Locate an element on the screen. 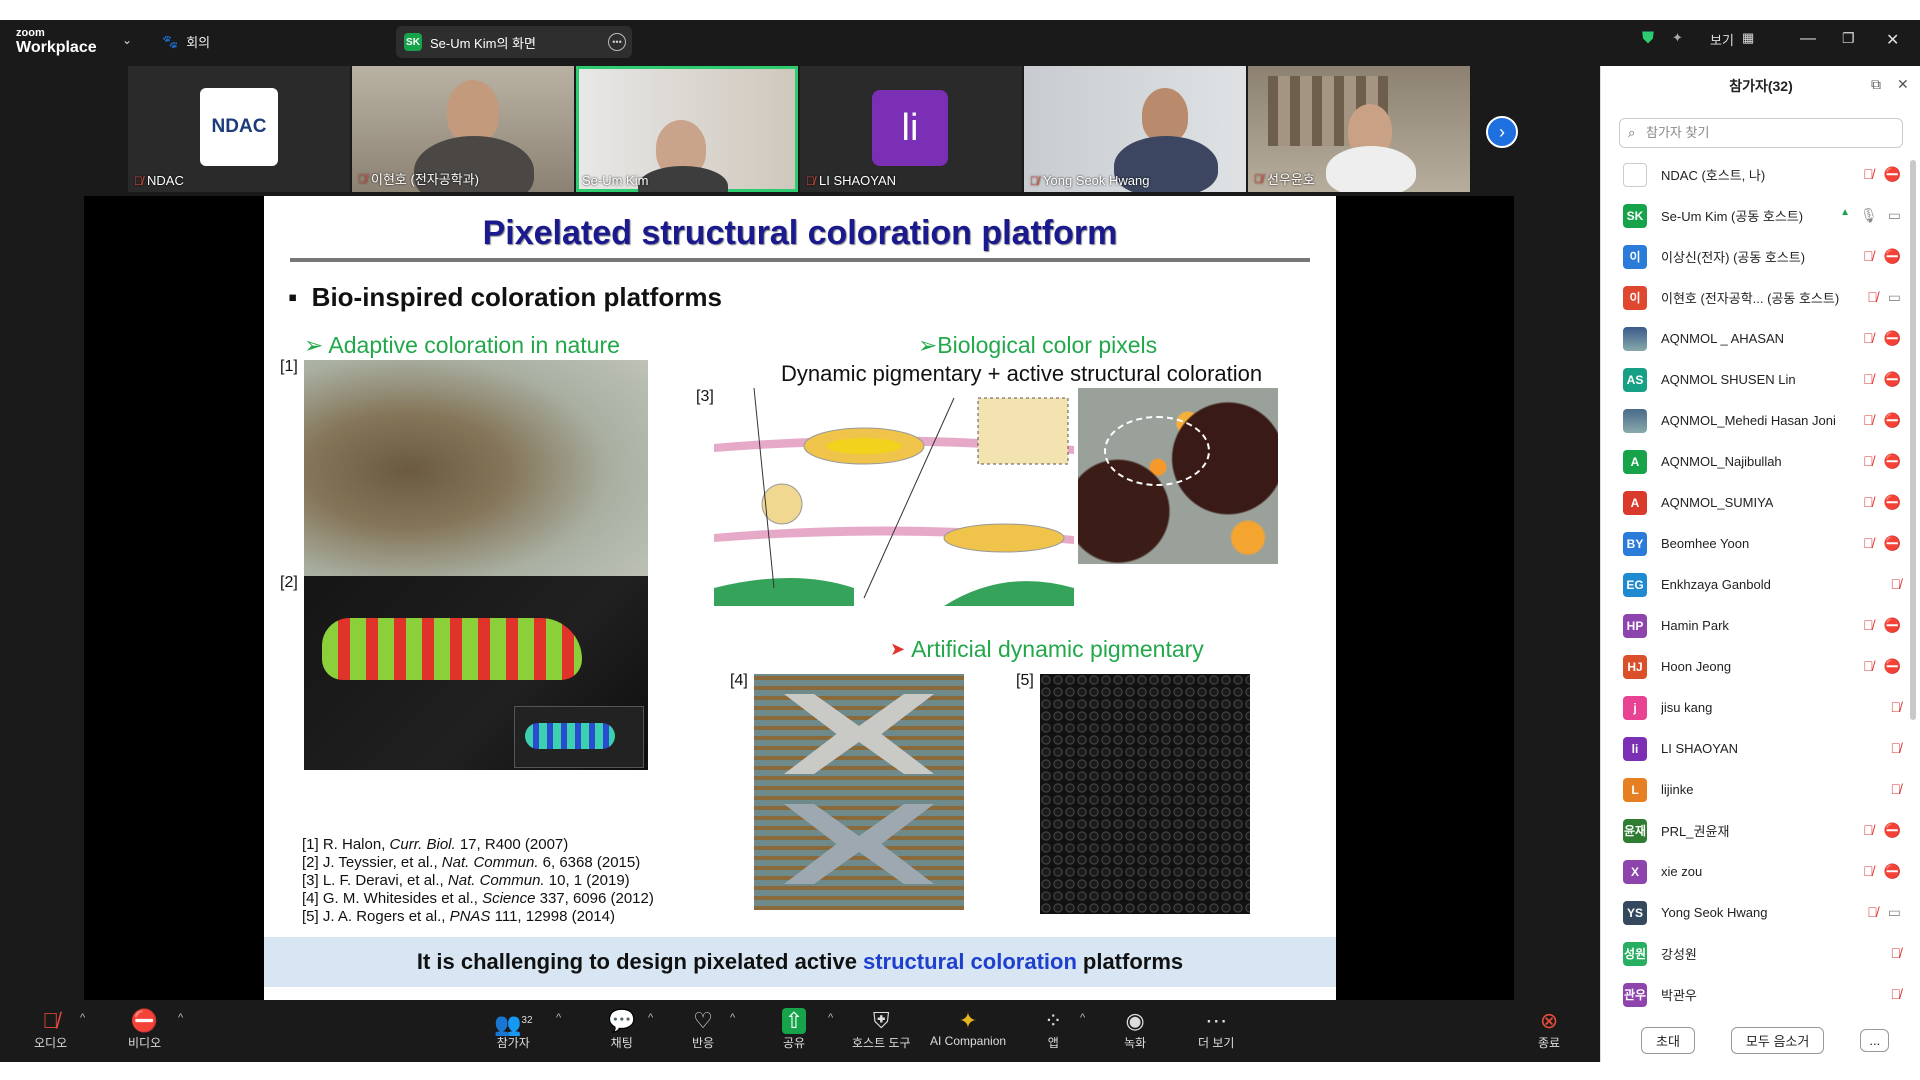  video-tile-lee: 🎙̸ 이현호 (전자공학과) is located at coordinates (463, 129).